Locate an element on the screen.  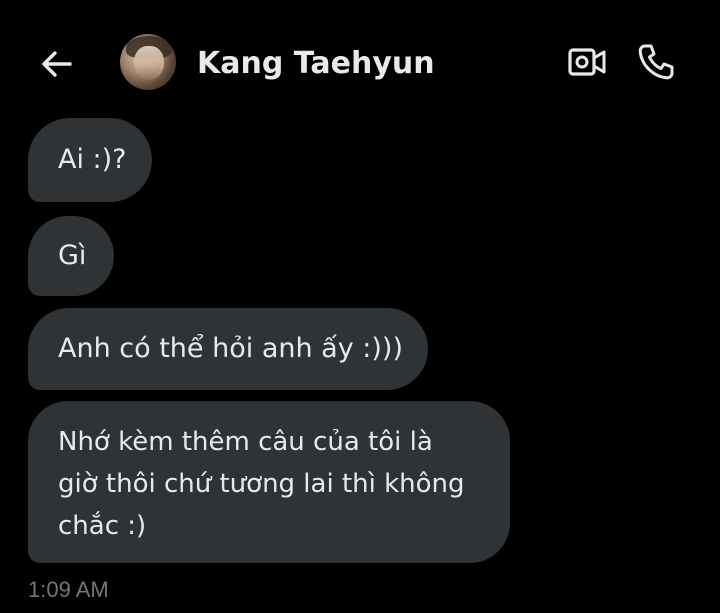
message-bubble: Anh có thể hỏi anh ấy :))) is located at coordinates (228, 349).